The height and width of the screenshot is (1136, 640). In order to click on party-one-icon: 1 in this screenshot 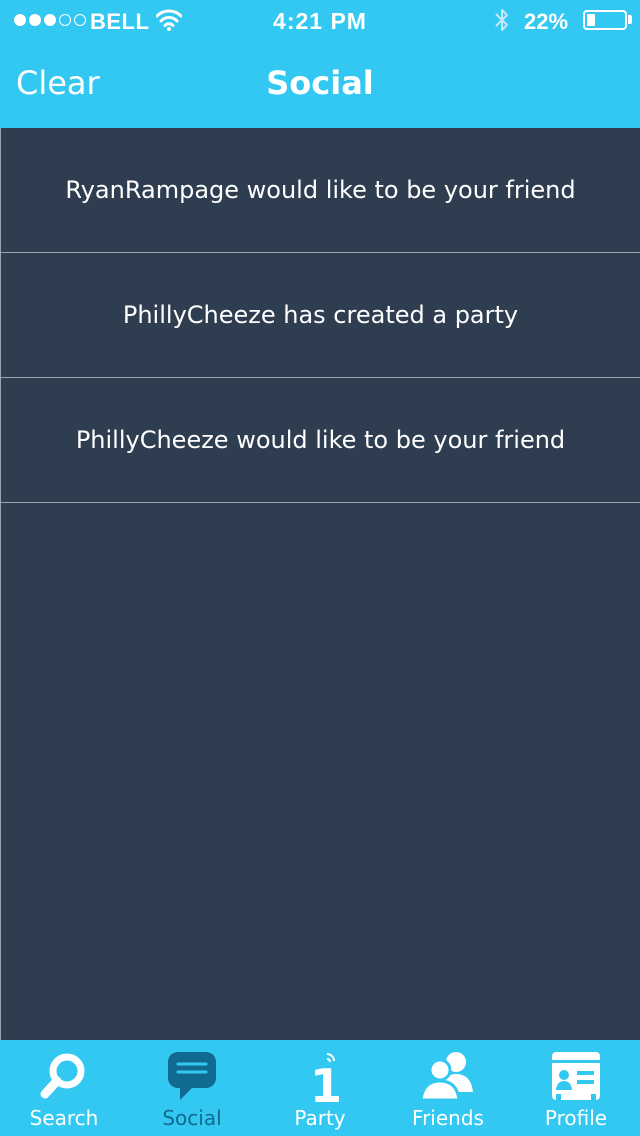, I will do `click(321, 1081)`.